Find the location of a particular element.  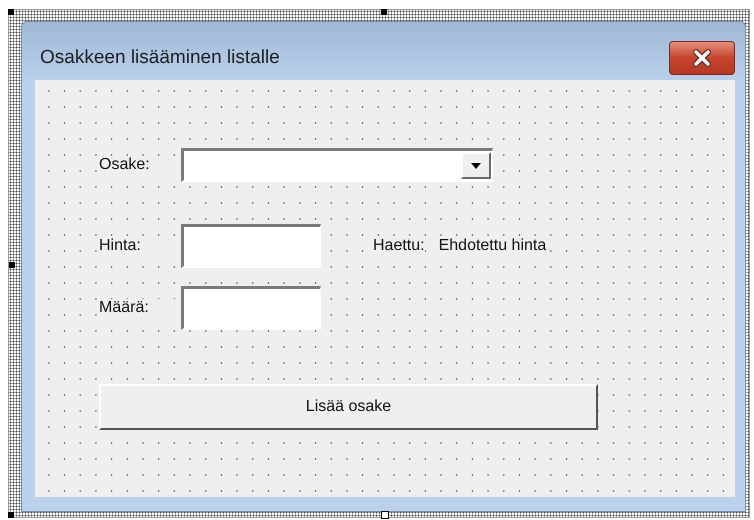

dropdown-button is located at coordinates (476, 165).